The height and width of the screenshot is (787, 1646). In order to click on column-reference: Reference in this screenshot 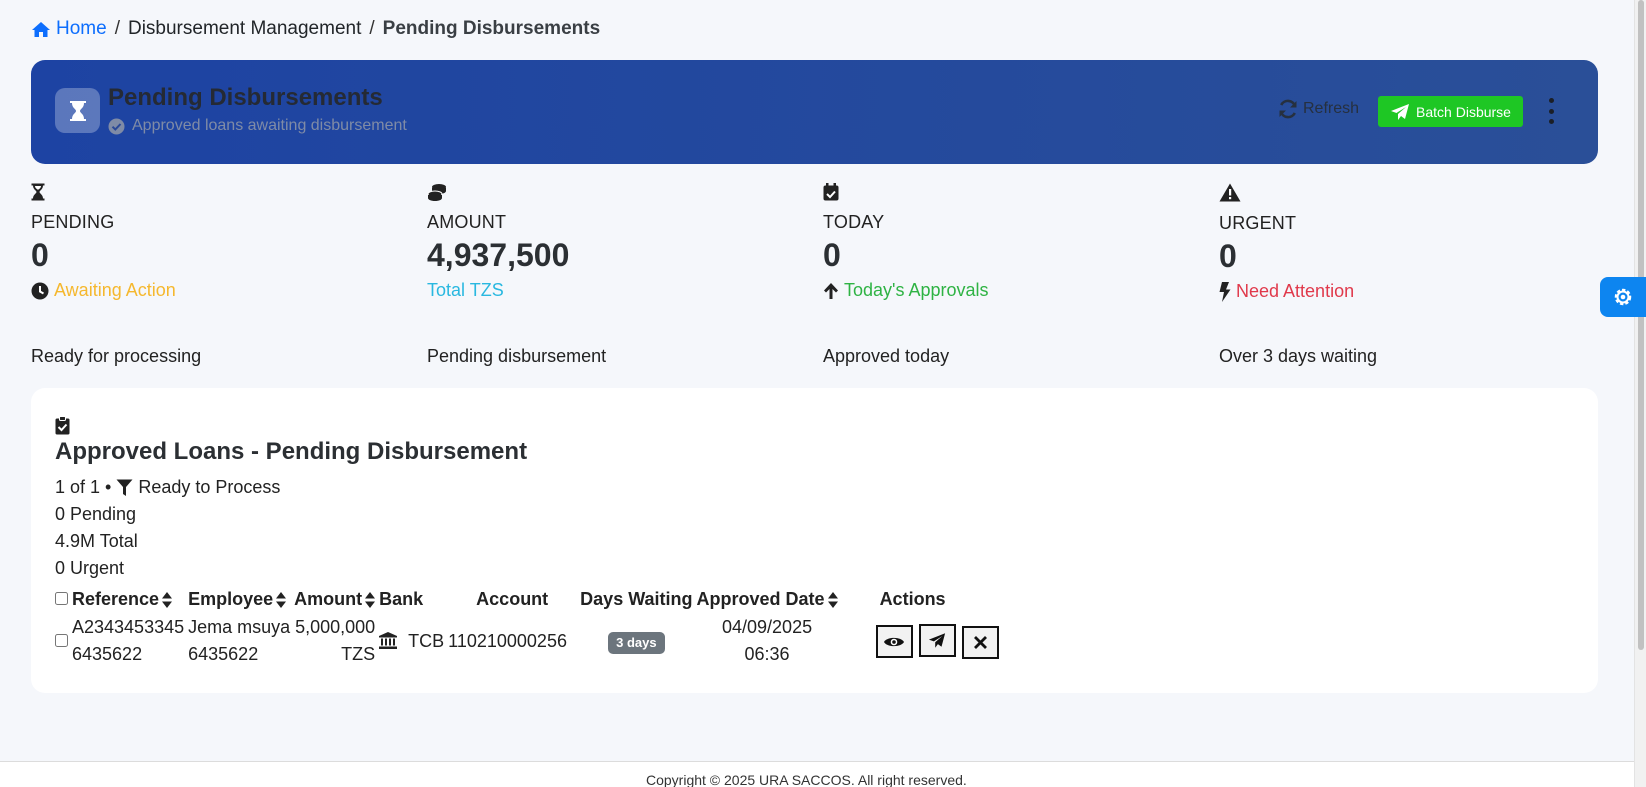, I will do `click(128, 599)`.